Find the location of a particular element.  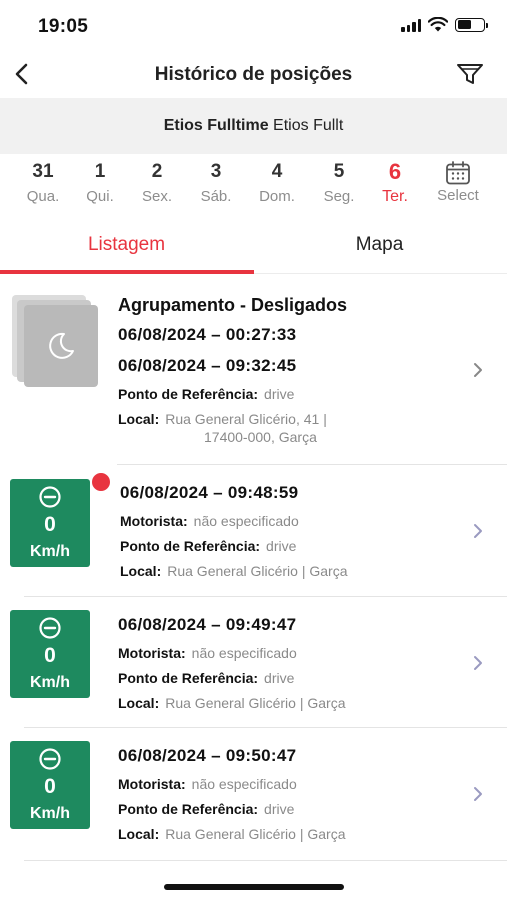

calendar-icon is located at coordinates (458, 173).